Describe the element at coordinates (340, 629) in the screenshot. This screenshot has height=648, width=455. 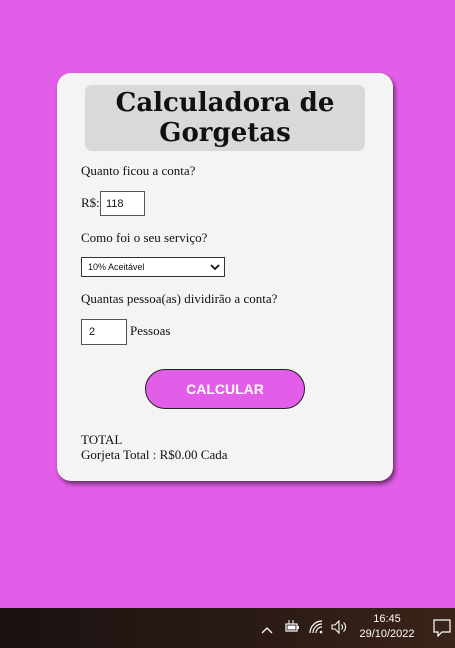
I see `volume-icon` at that location.